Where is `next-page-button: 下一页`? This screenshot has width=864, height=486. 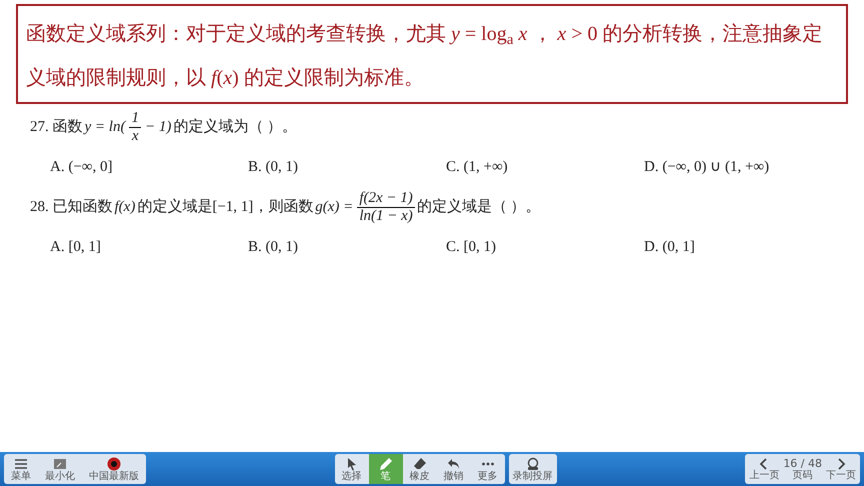
next-page-button: 下一页 is located at coordinates (841, 469).